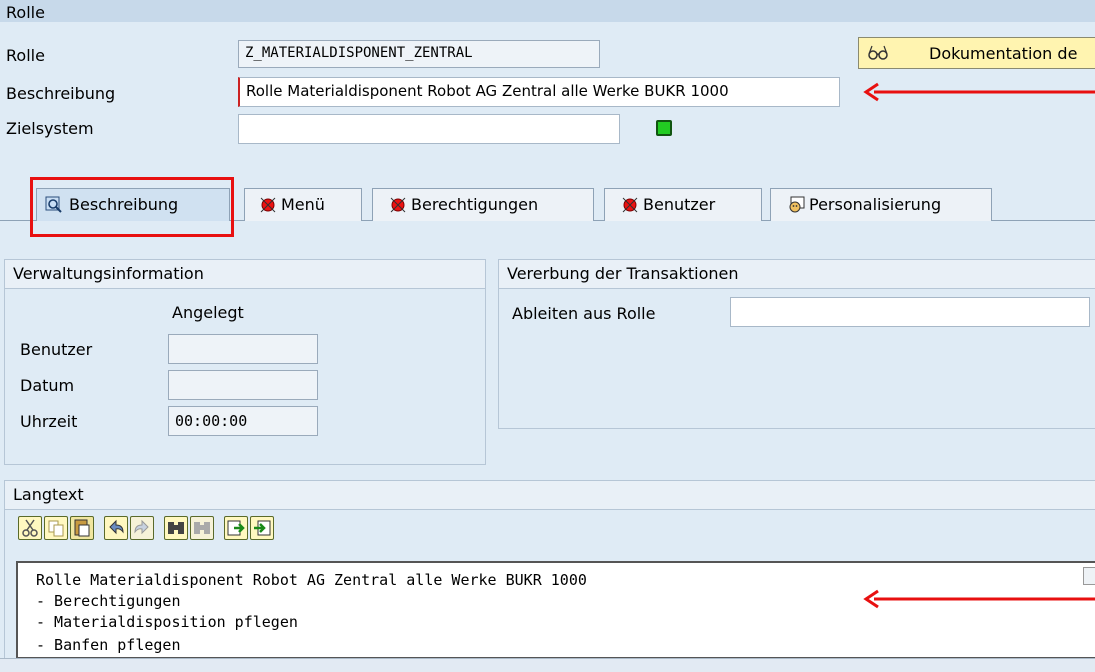 This screenshot has width=1095, height=672. What do you see at coordinates (167, 622) in the screenshot?
I see `editor-line: - Materialdisposition pflegen` at bounding box center [167, 622].